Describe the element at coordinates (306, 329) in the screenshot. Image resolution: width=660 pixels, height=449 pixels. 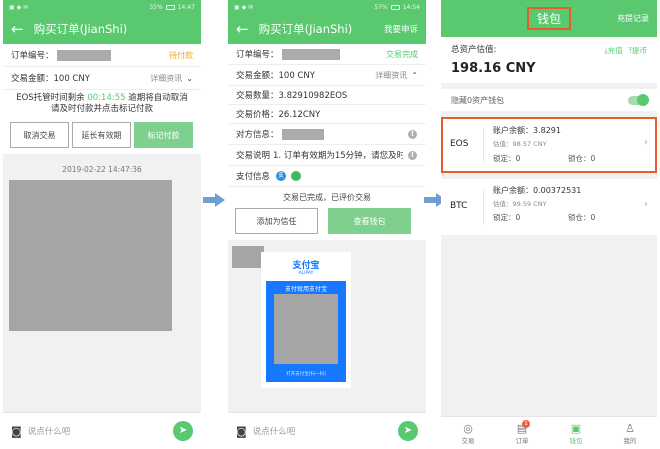
I see `redacted-qr-code` at that location.